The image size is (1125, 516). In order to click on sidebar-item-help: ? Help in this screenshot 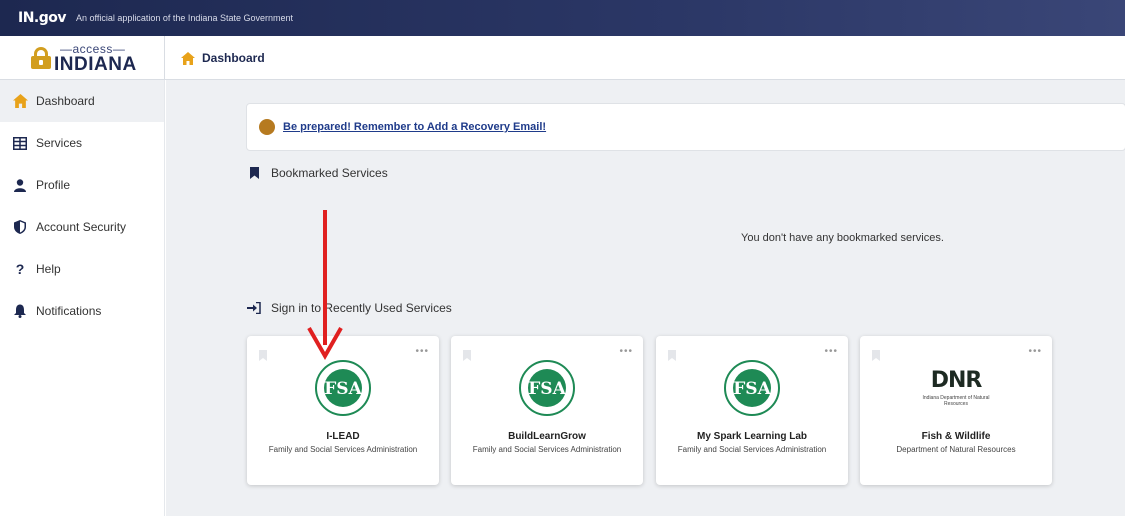, I will do `click(82, 269)`.